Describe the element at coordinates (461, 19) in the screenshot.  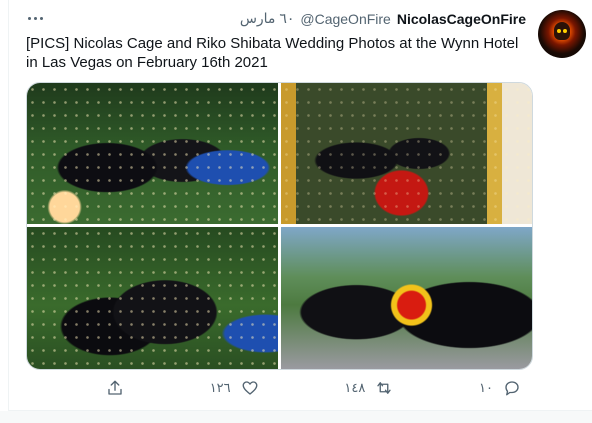
I see `author-name: NicolasCageOnFire` at that location.